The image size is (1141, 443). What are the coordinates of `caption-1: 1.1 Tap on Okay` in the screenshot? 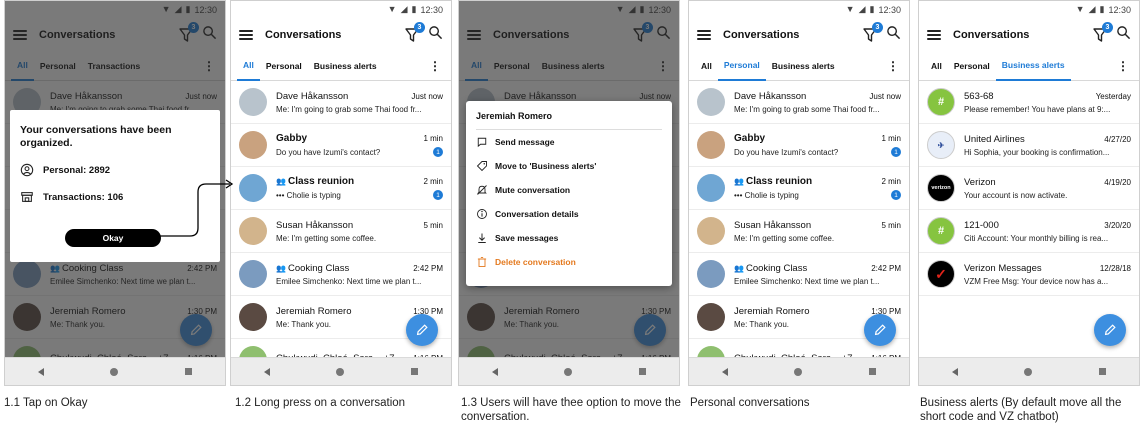 It's located at (46, 403).